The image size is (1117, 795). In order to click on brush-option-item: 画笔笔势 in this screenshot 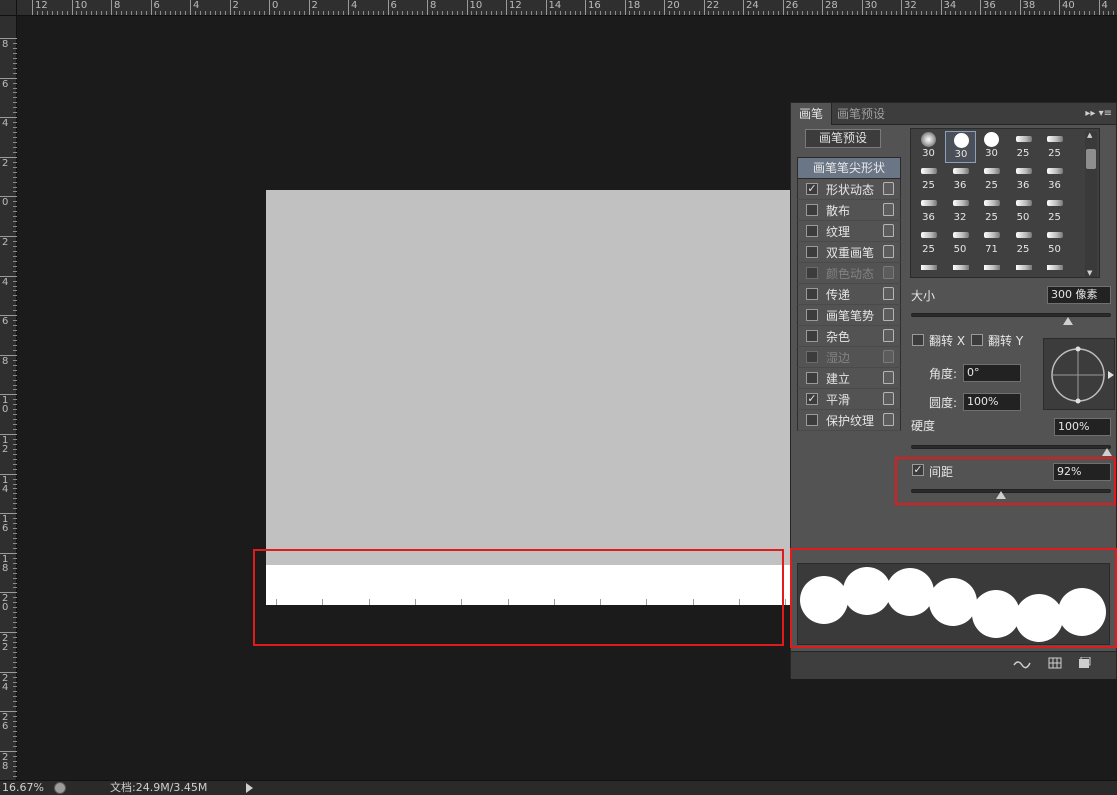, I will do `click(849, 315)`.